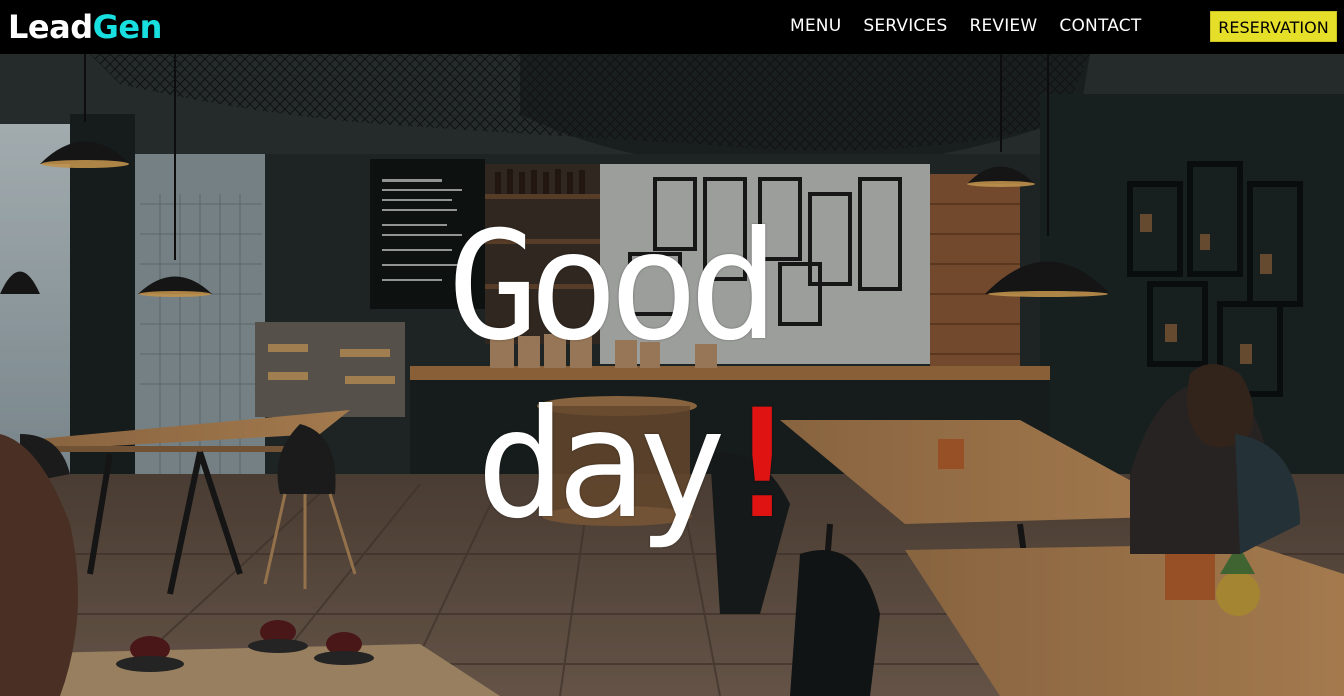 This screenshot has width=1344, height=696. What do you see at coordinates (127, 27) in the screenshot?
I see `brand-logo-gen: Gen` at bounding box center [127, 27].